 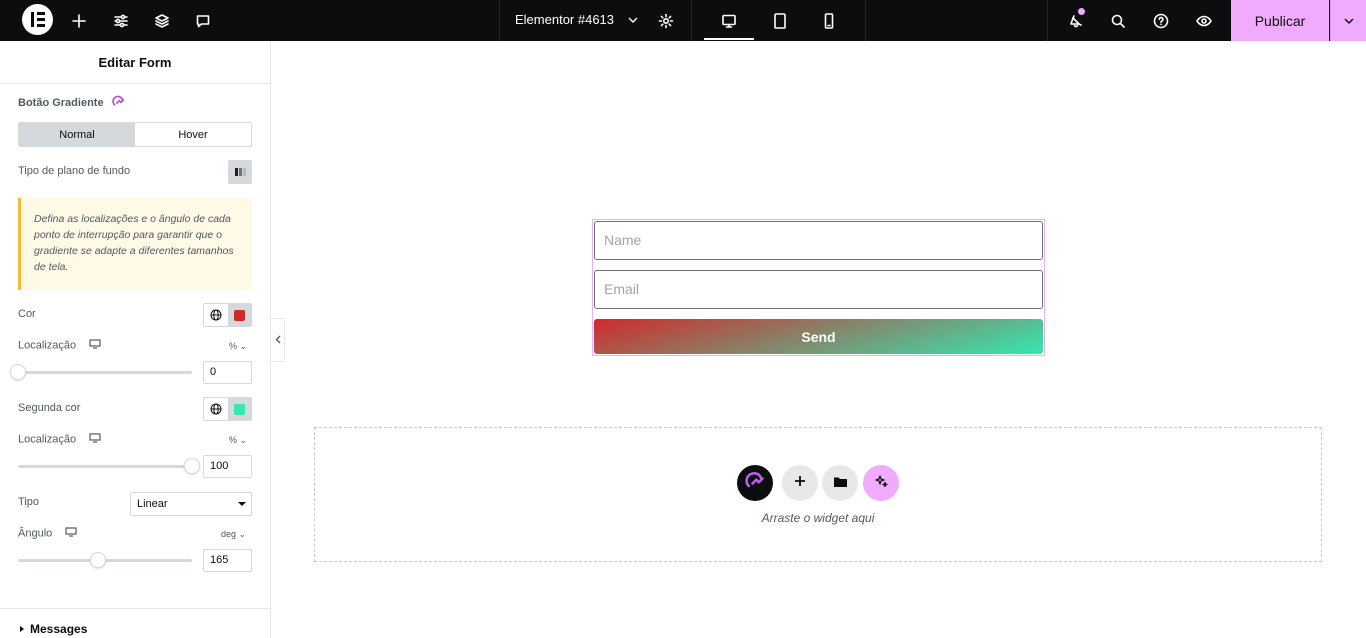 I want to click on angle-input: 165, so click(x=227, y=560).